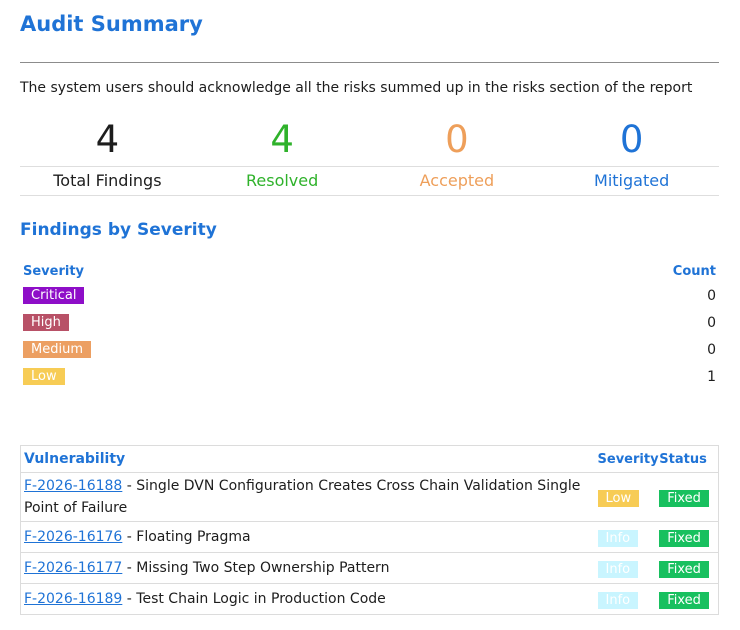 Image resolution: width=740 pixels, height=630 pixels. I want to click on finding-link: F-2026-16189, so click(73, 599).